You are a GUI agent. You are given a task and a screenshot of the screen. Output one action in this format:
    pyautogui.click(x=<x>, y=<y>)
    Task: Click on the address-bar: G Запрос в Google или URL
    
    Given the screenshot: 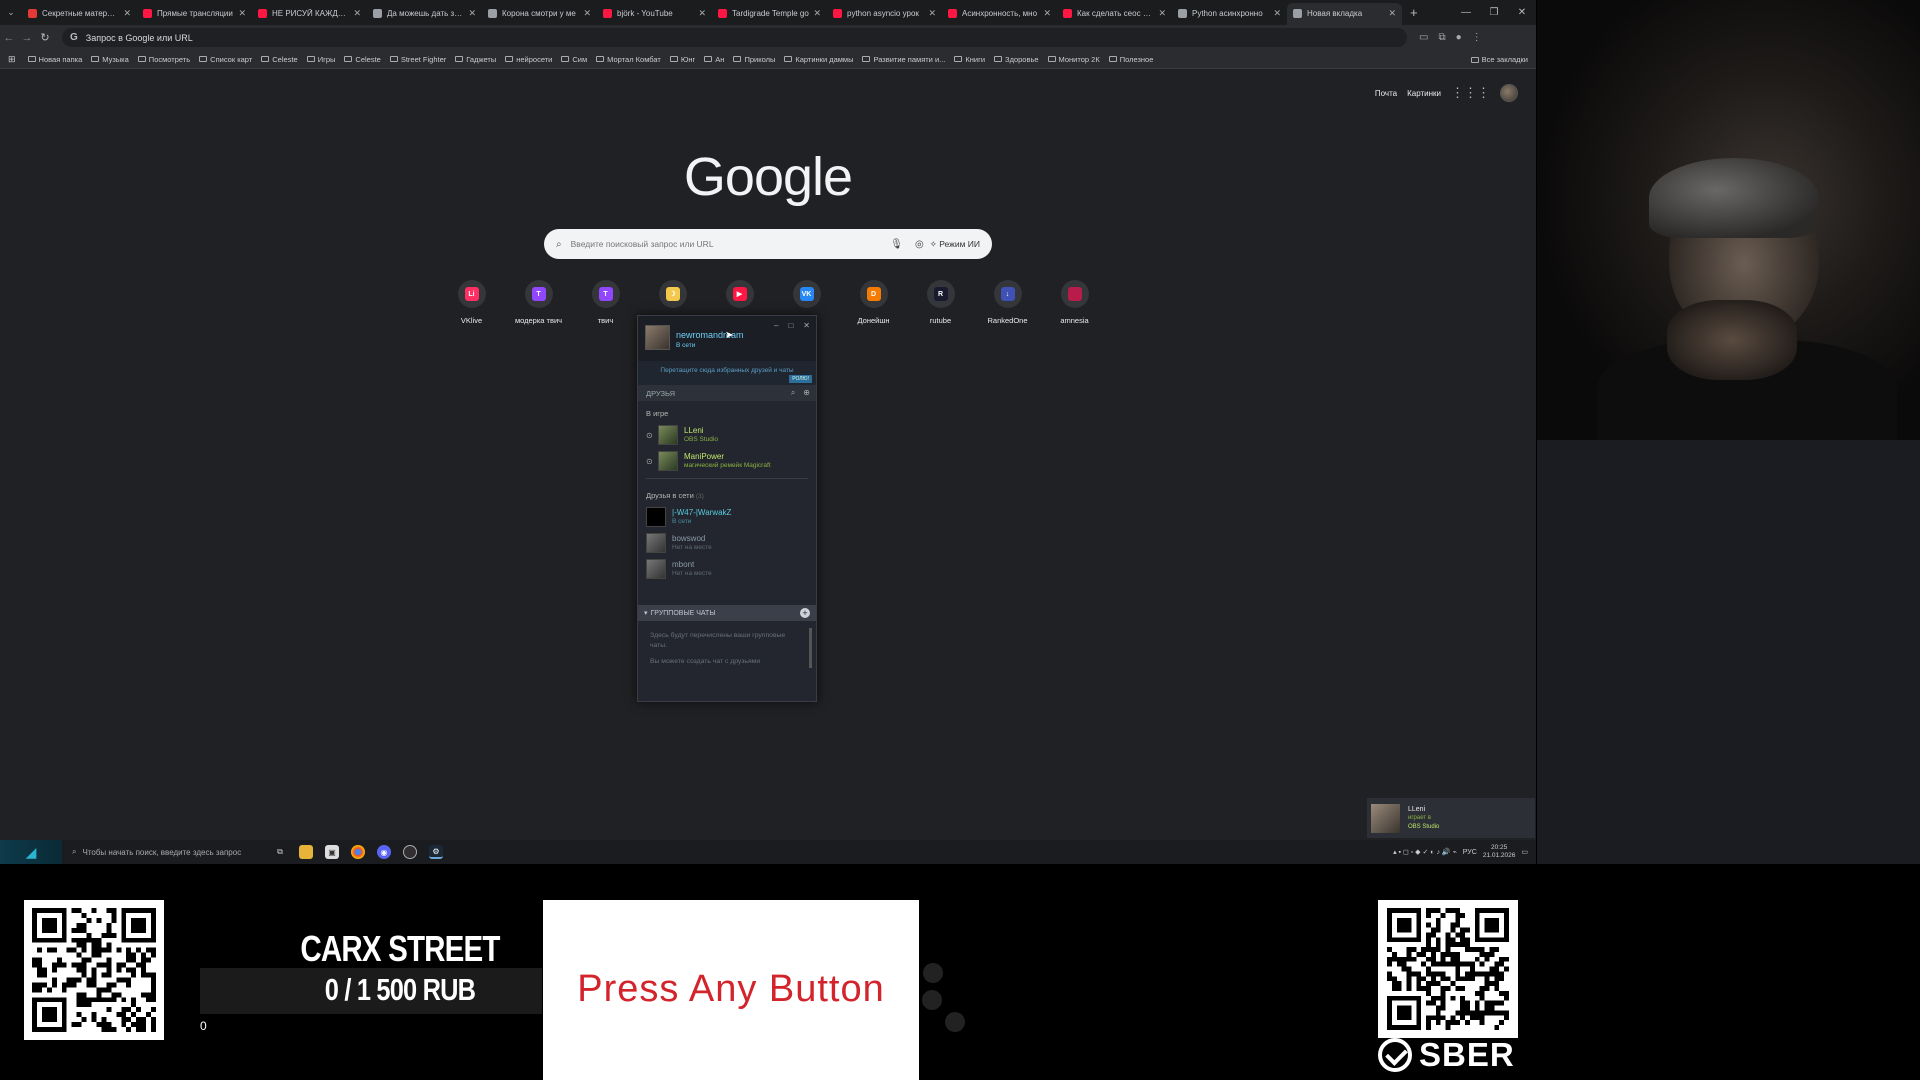 What is the action you would take?
    pyautogui.click(x=734, y=37)
    